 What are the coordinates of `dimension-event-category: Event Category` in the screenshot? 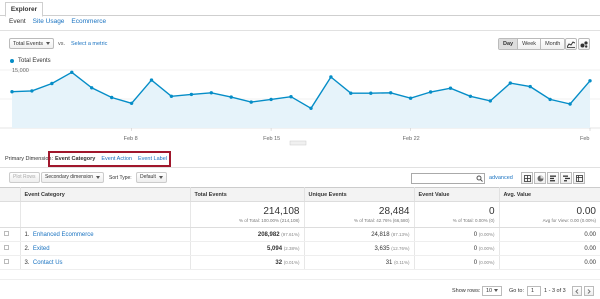 It's located at (75, 159).